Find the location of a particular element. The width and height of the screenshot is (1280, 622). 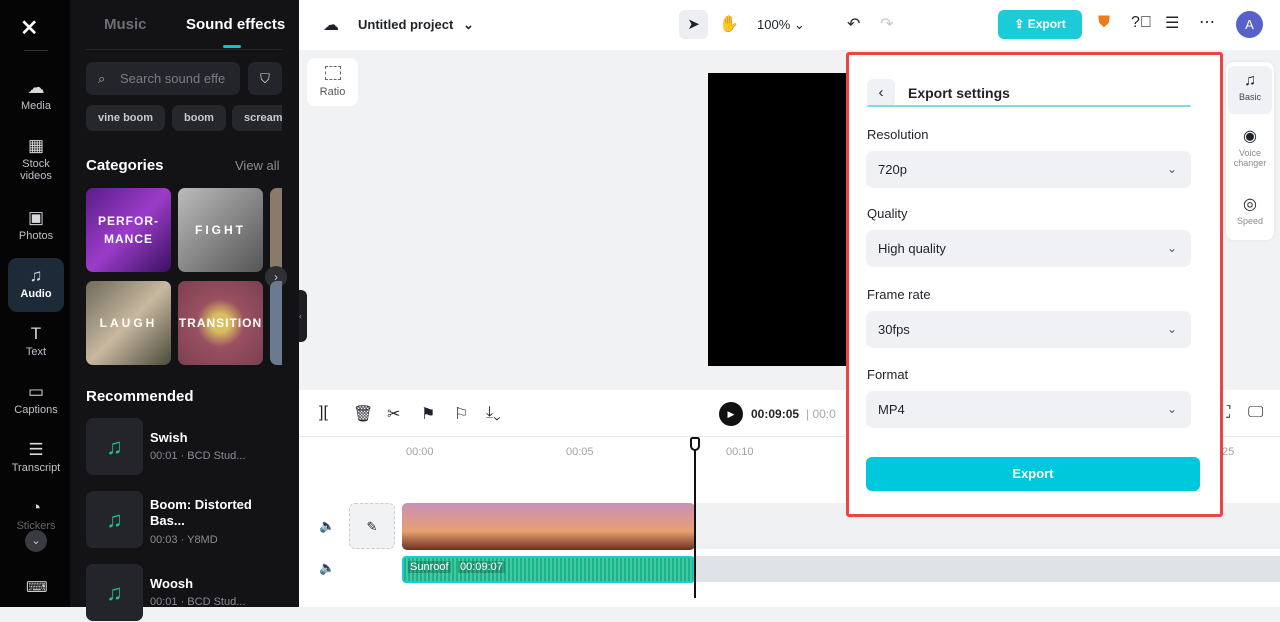

monitor-icon: 🖵 is located at coordinates (1255, 413).